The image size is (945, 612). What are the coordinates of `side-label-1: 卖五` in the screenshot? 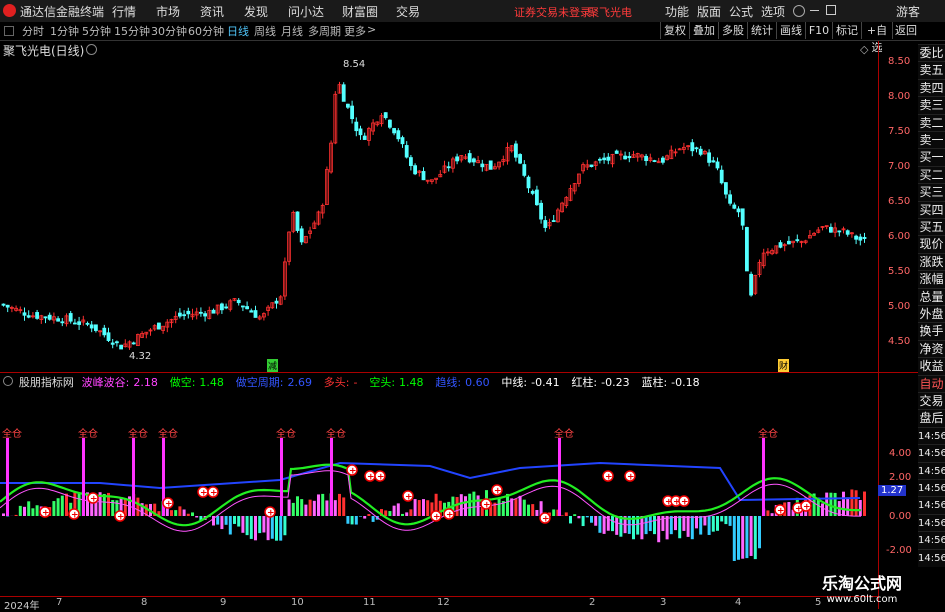 It's located at (931, 70).